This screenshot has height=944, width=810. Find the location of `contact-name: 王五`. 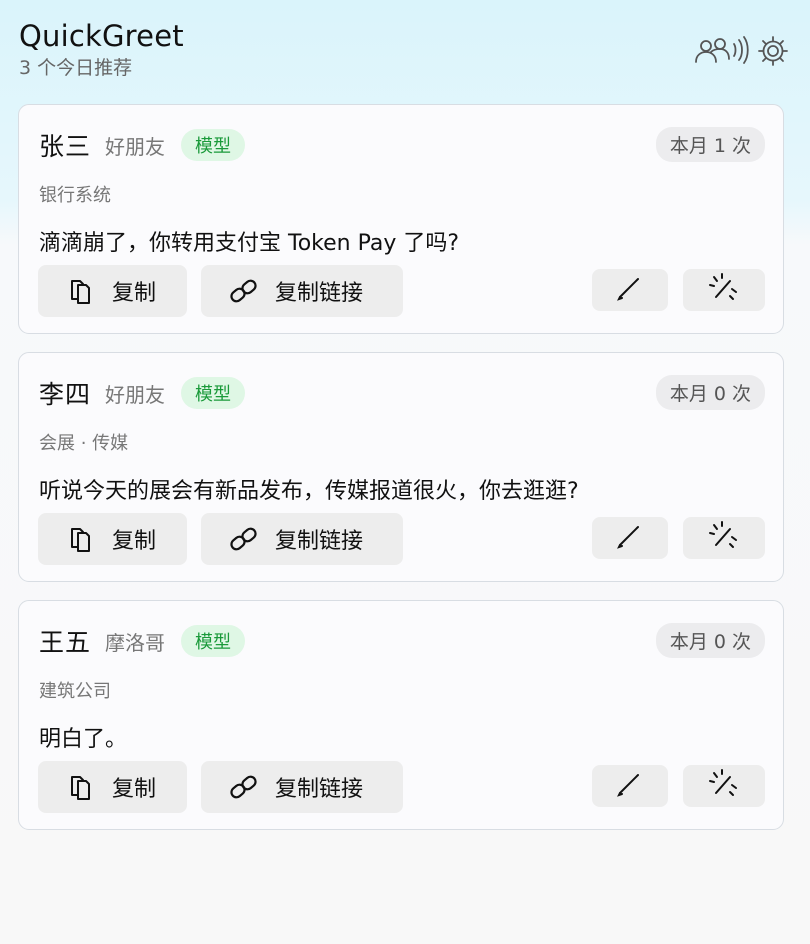

contact-name: 王五 is located at coordinates (65, 642).